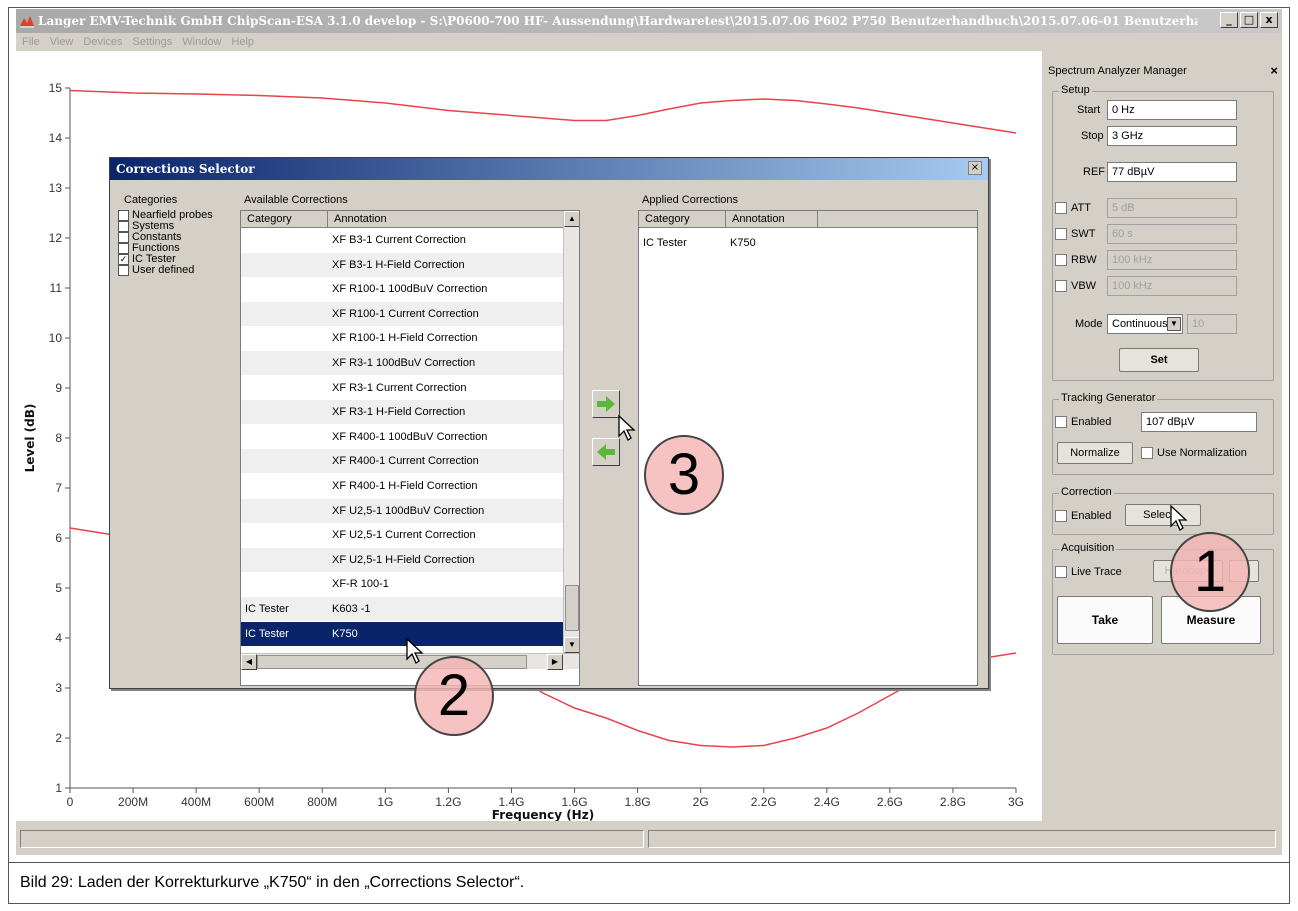  I want to click on y-tick-label: 7, so click(58, 488).